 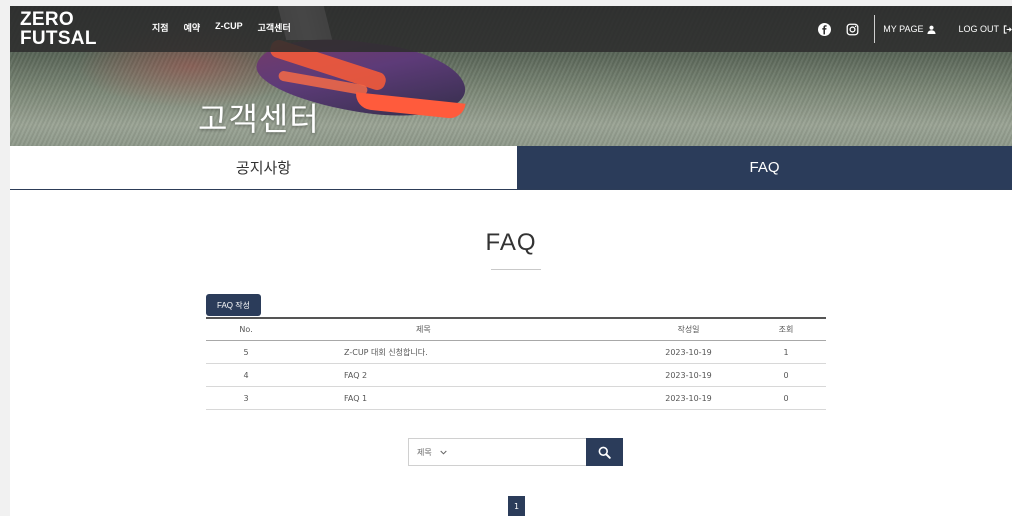 What do you see at coordinates (511, 242) in the screenshot?
I see `section-title: FAQ` at bounding box center [511, 242].